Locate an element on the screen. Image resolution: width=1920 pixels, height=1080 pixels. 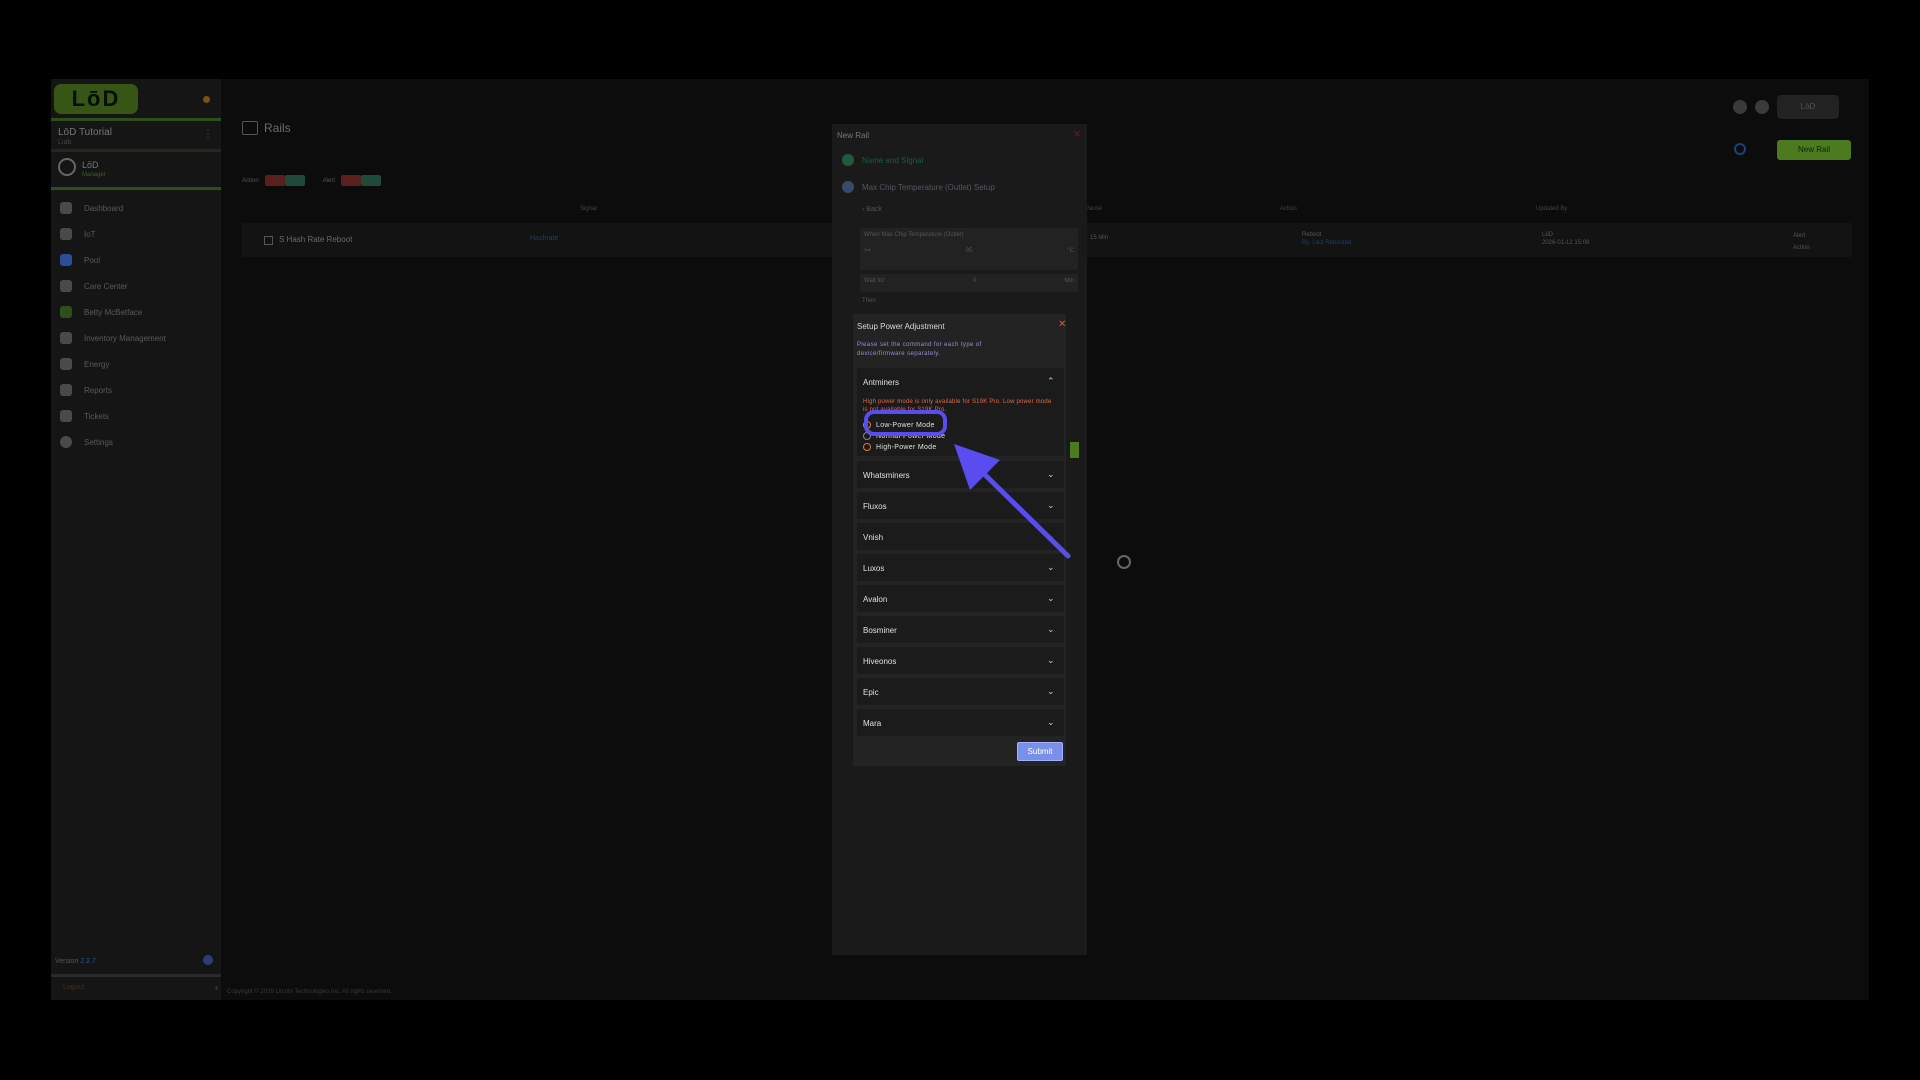
sidebar-item-dashboard: Dashboard is located at coordinates (136, 208).